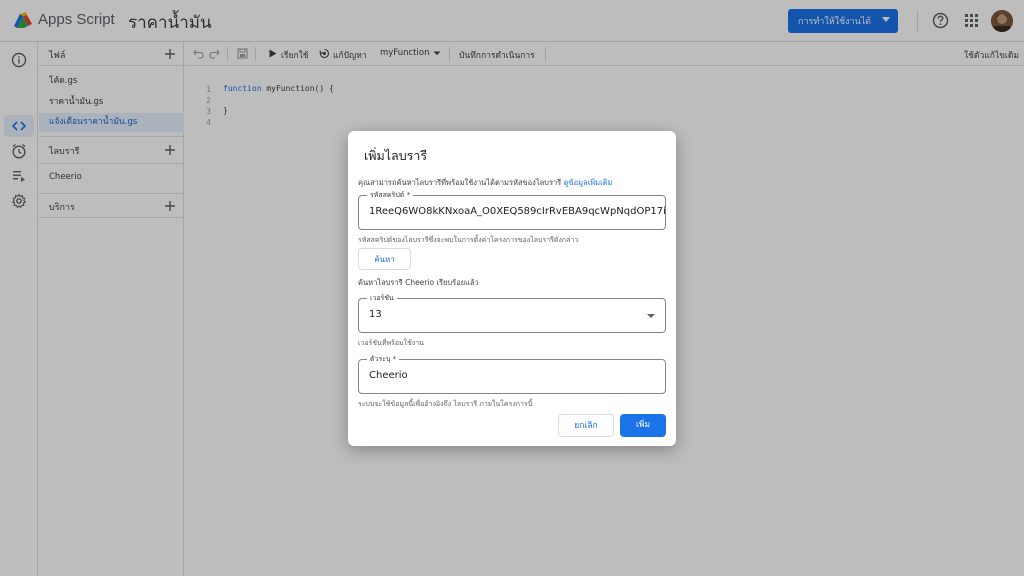  What do you see at coordinates (651, 316) in the screenshot?
I see `chevron-down-icon` at bounding box center [651, 316].